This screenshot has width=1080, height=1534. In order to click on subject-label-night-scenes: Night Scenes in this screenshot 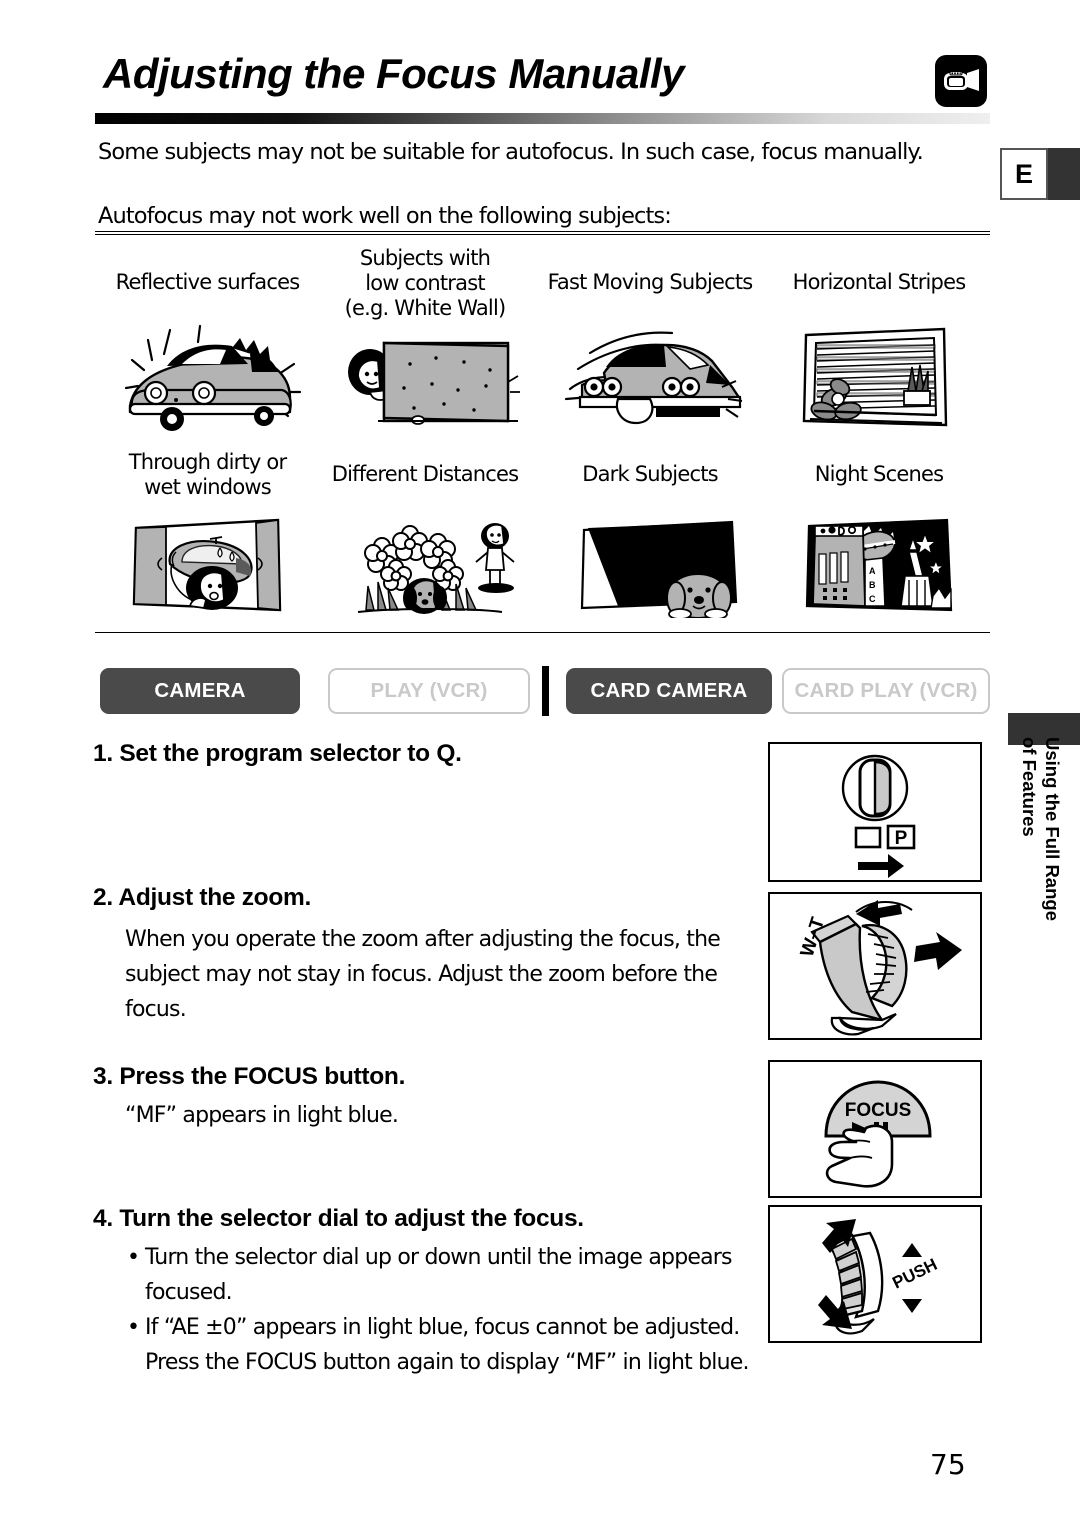, I will do `click(879, 474)`.